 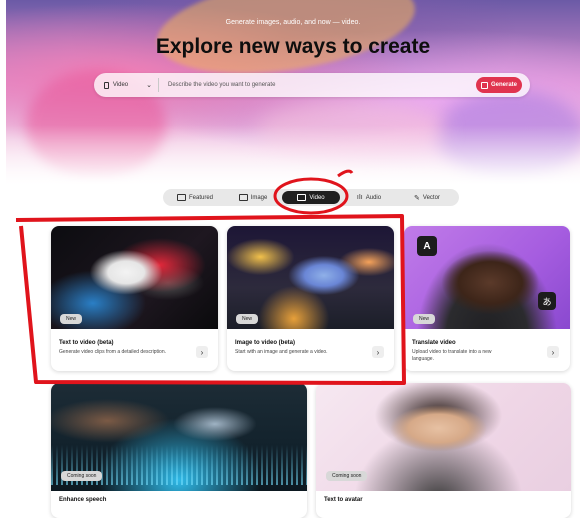 I want to click on generate-button: Generate, so click(x=499, y=85).